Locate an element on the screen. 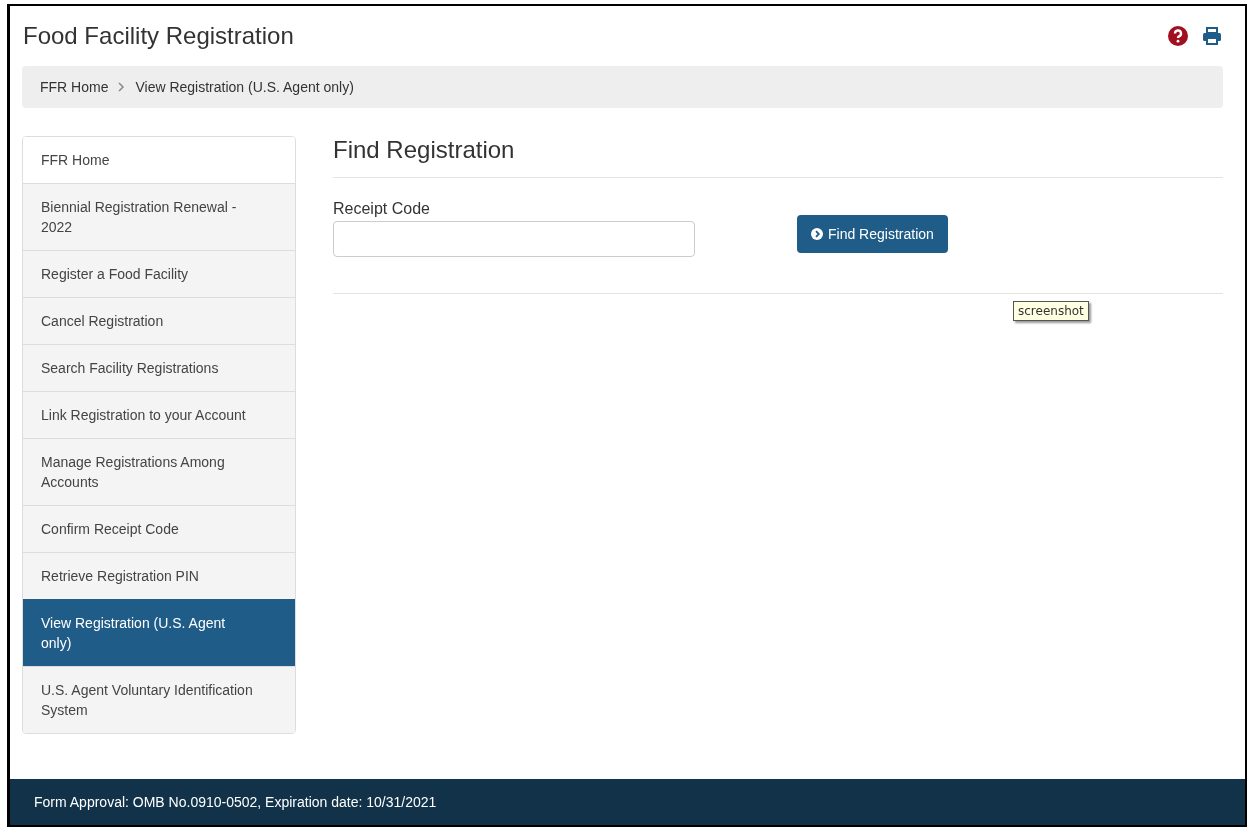 This screenshot has height=827, width=1247. sidebar-item: View Registration (U.S. Agent only) is located at coordinates (159, 632).